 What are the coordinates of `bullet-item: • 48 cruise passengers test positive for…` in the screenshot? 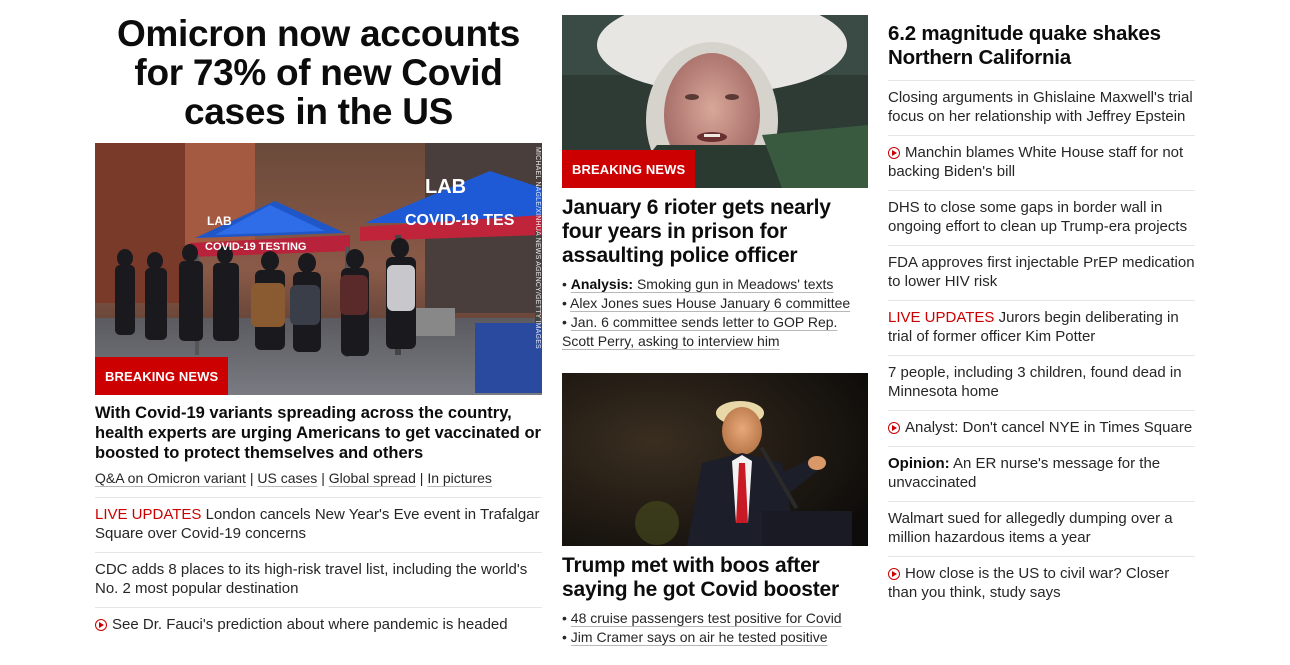 It's located at (715, 618).